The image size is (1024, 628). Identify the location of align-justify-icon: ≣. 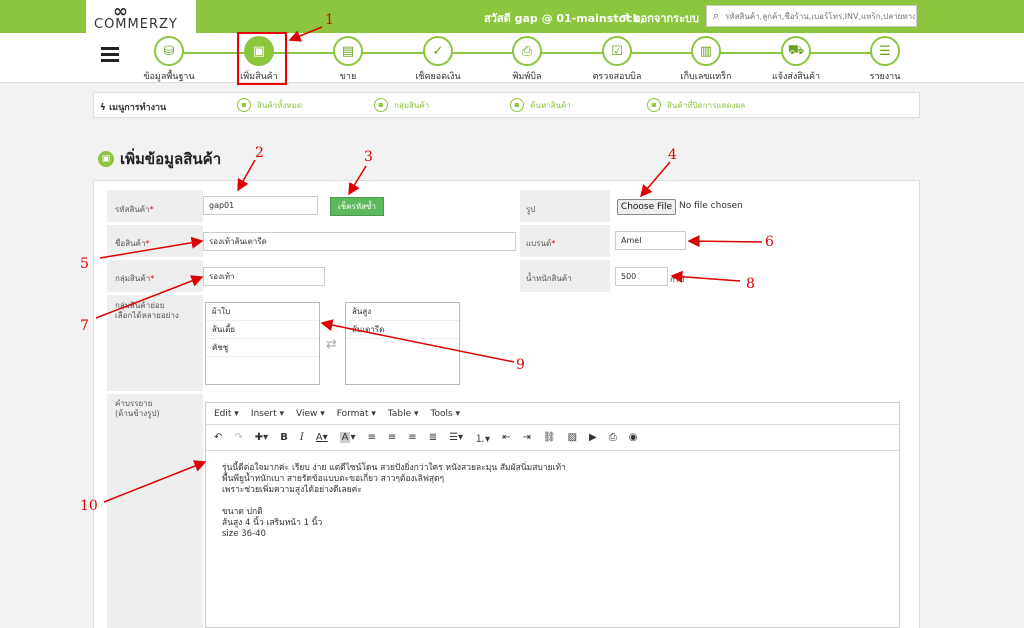
(433, 437).